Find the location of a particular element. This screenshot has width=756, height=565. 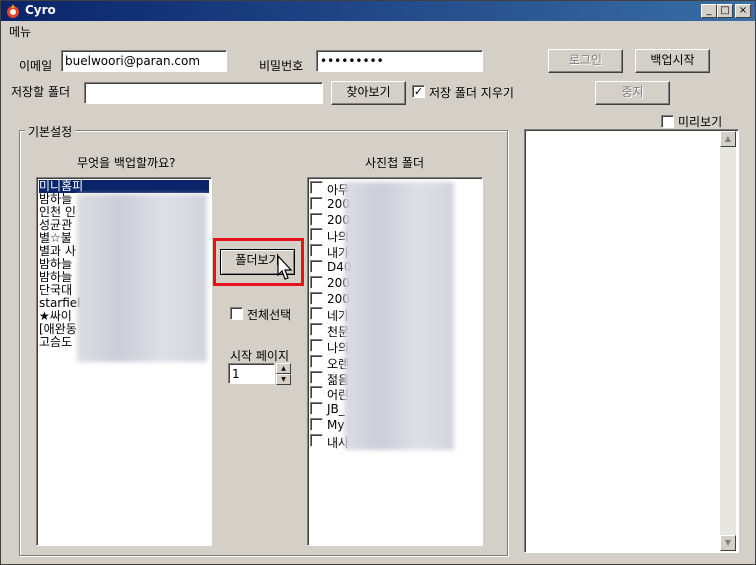

minimize-button: _ is located at coordinates (709, 11).